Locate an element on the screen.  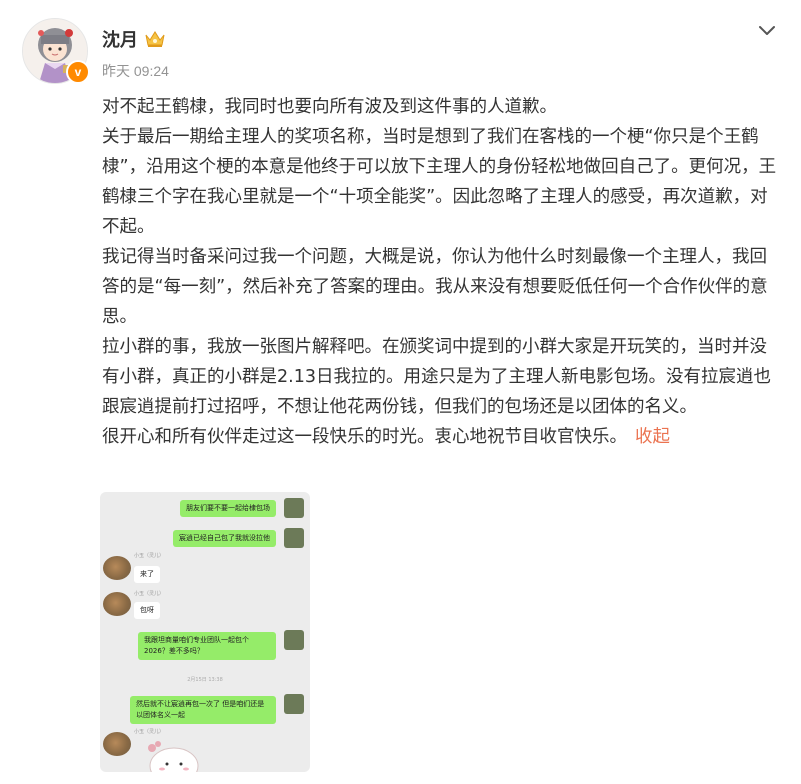
chat-bubble: 包呀 is located at coordinates (147, 610).